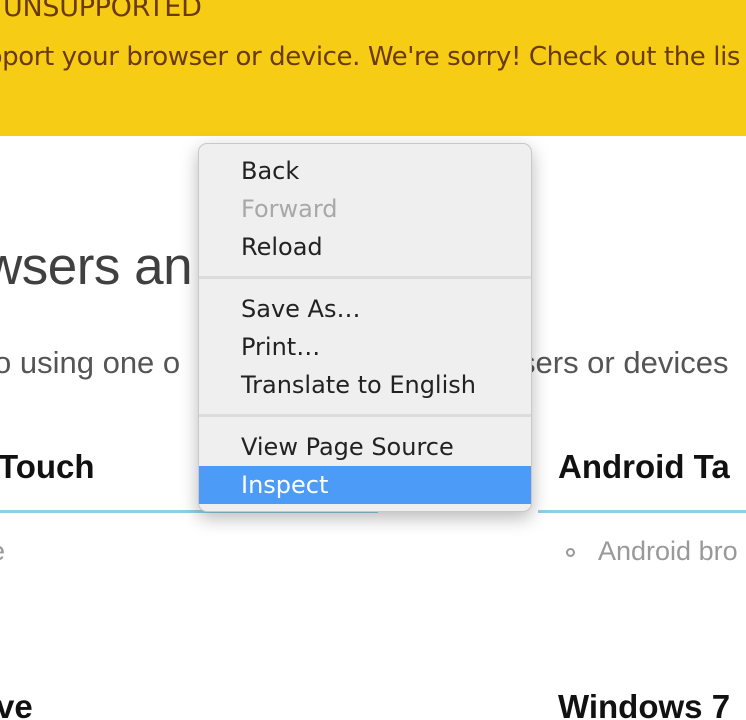  Describe the element at coordinates (365, 247) in the screenshot. I see `menu-item-reload: Reload` at that location.